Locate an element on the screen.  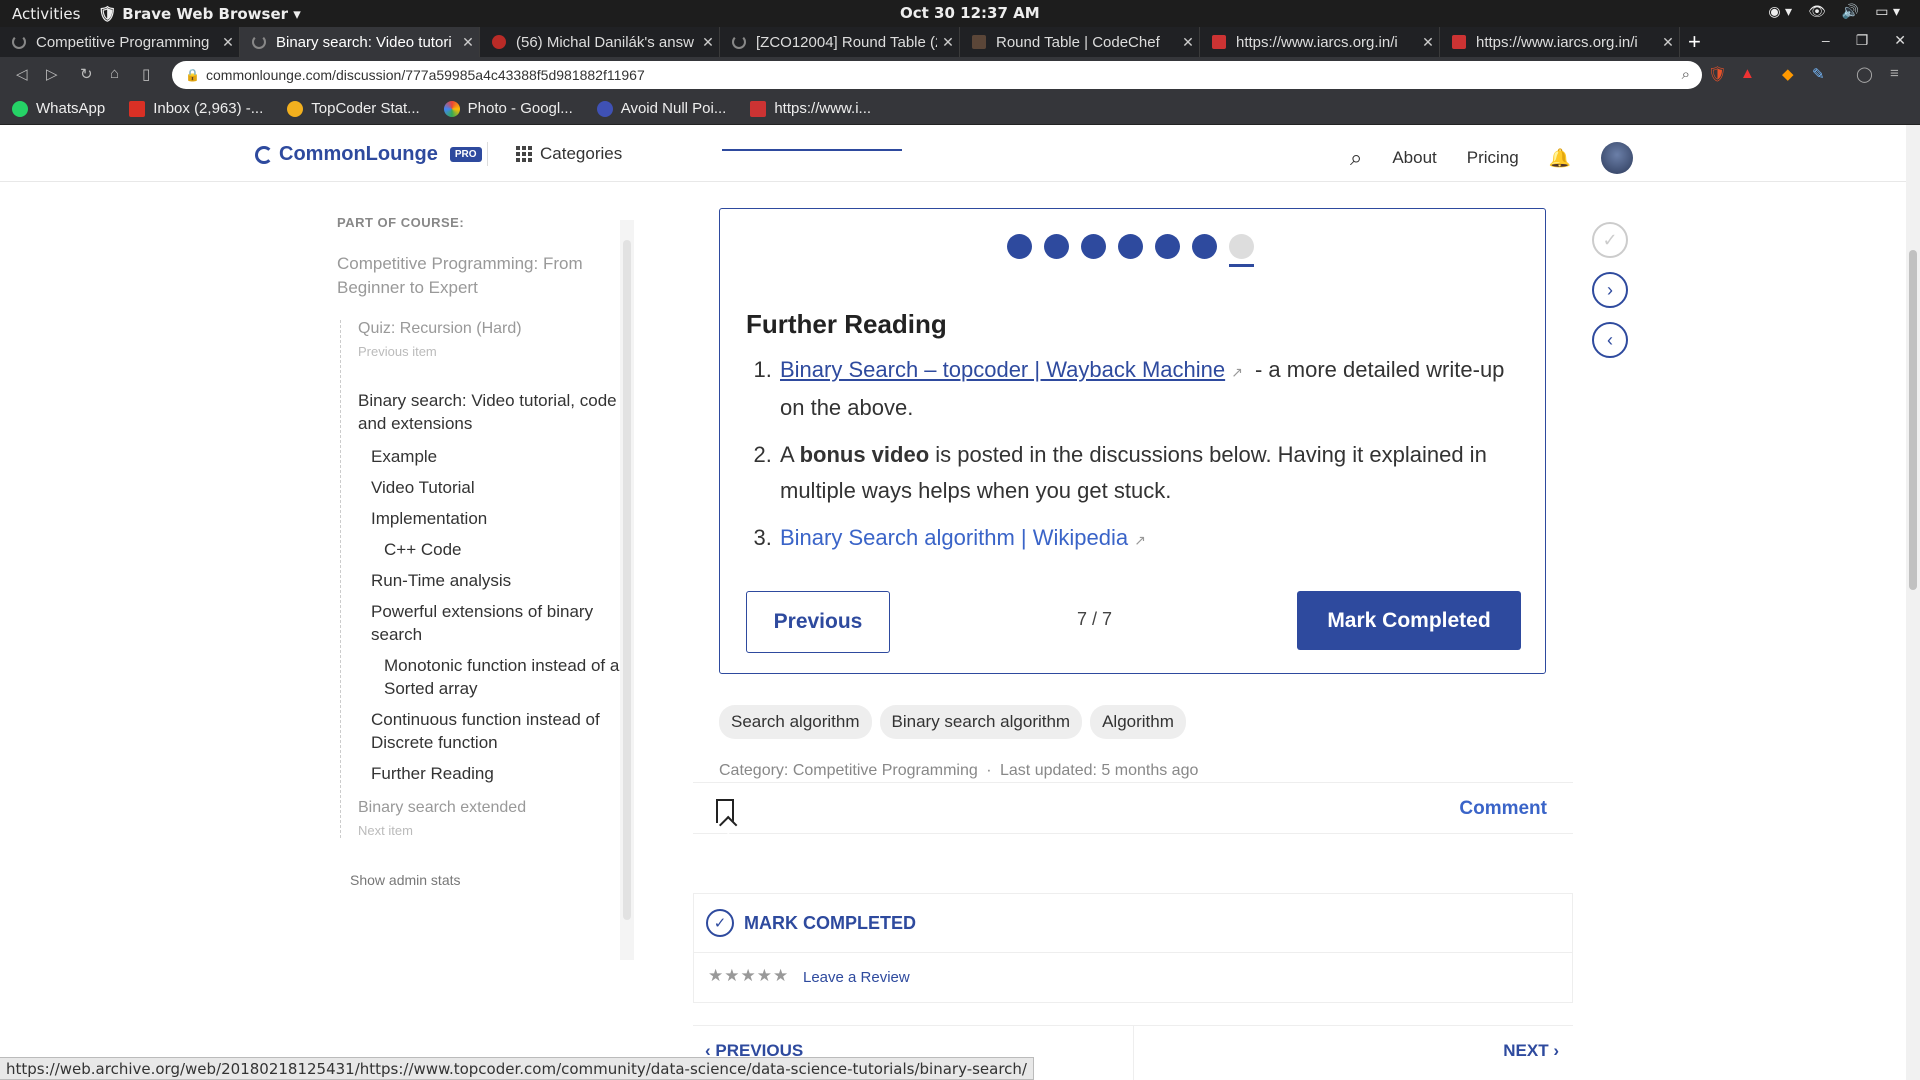
close-window-icon: ✕ is located at coordinates (1900, 40).